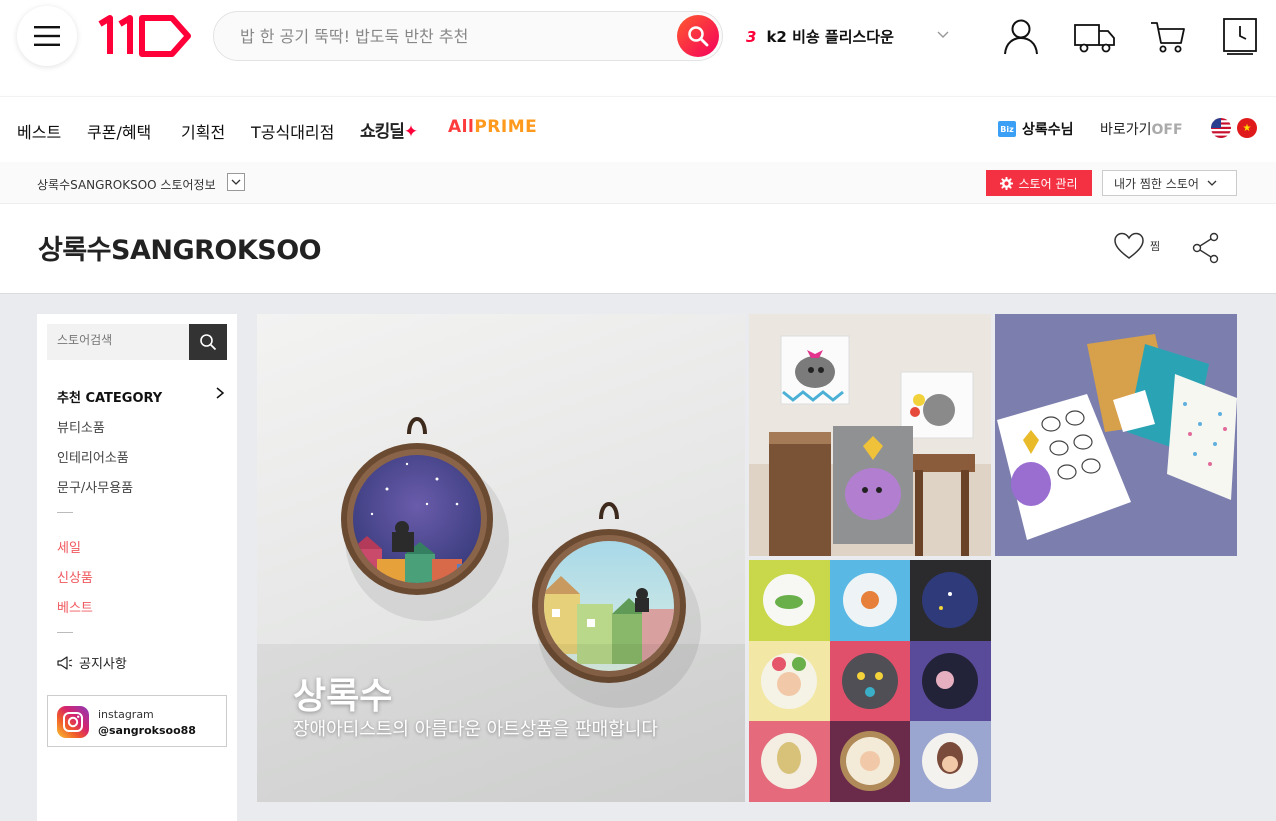  What do you see at coordinates (95, 486) in the screenshot?
I see `category-stationery: 문구/사무용품` at bounding box center [95, 486].